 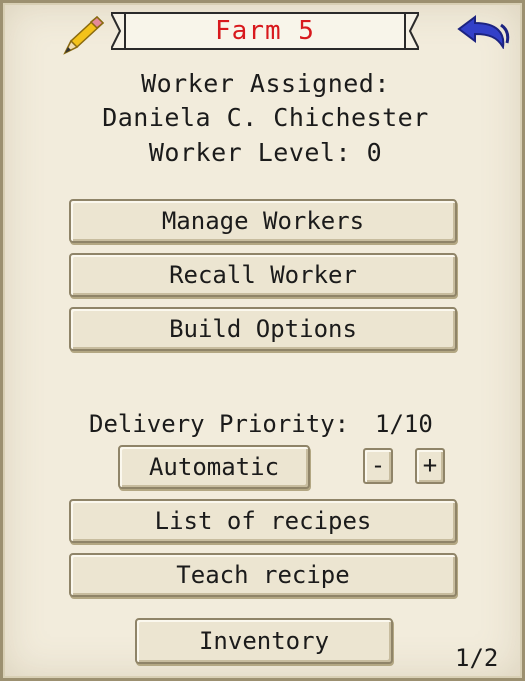 I want to click on worker-assigned-label: Worker Assigned:, so click(x=265, y=83).